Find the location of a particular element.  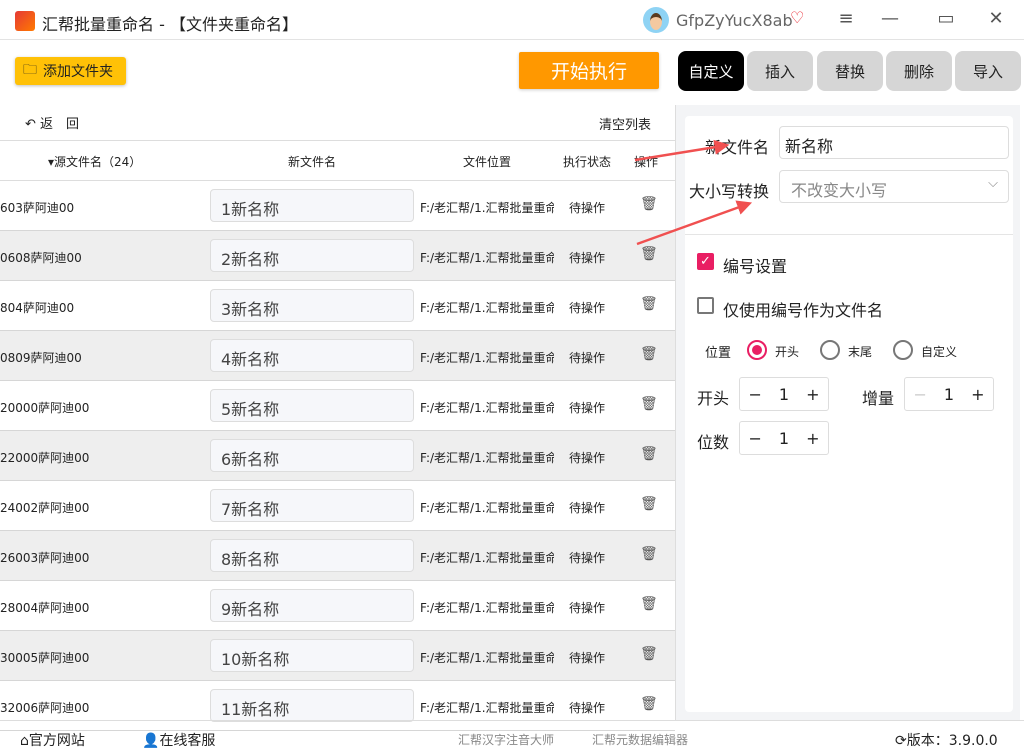

table-row: 30005萨阿迪00 10新名称 F:/老汇帮/1.汇帮批量重命 待操作 🗑 is located at coordinates (337, 656).